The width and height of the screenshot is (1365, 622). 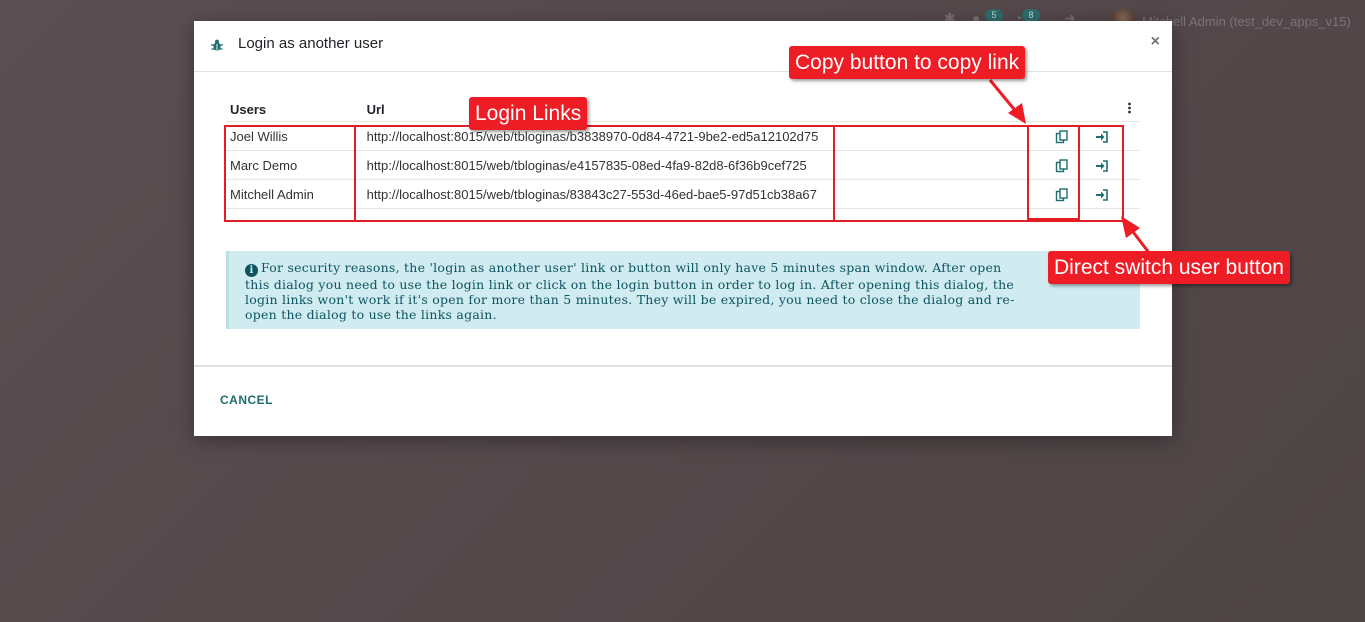 What do you see at coordinates (907, 62) in the screenshot?
I see `annotation-copy-button: Copy button to copy link` at bounding box center [907, 62].